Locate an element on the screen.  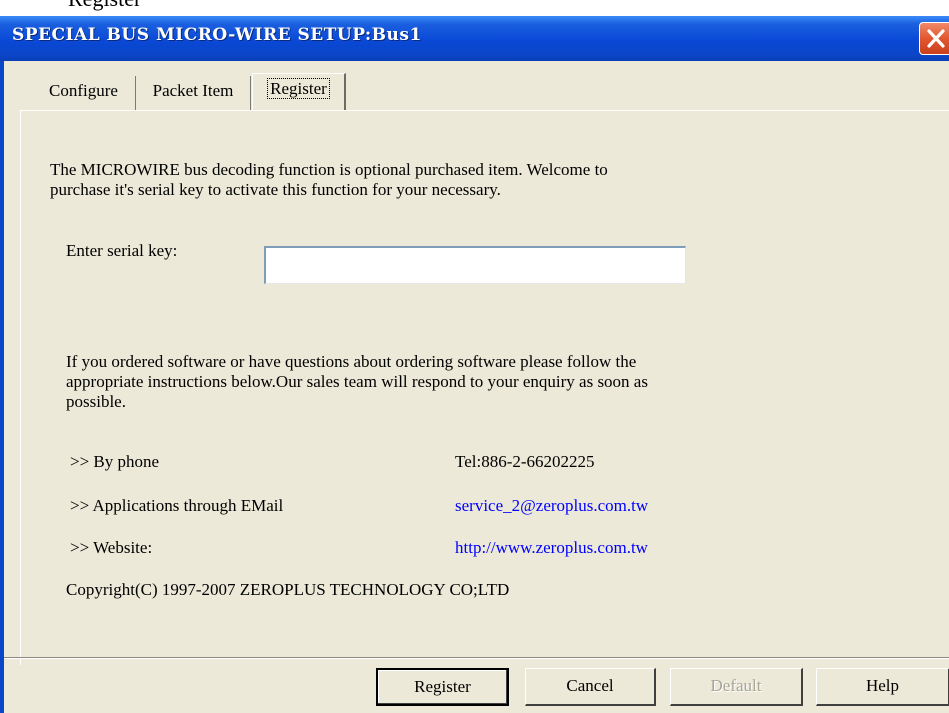
close-button is located at coordinates (934, 38).